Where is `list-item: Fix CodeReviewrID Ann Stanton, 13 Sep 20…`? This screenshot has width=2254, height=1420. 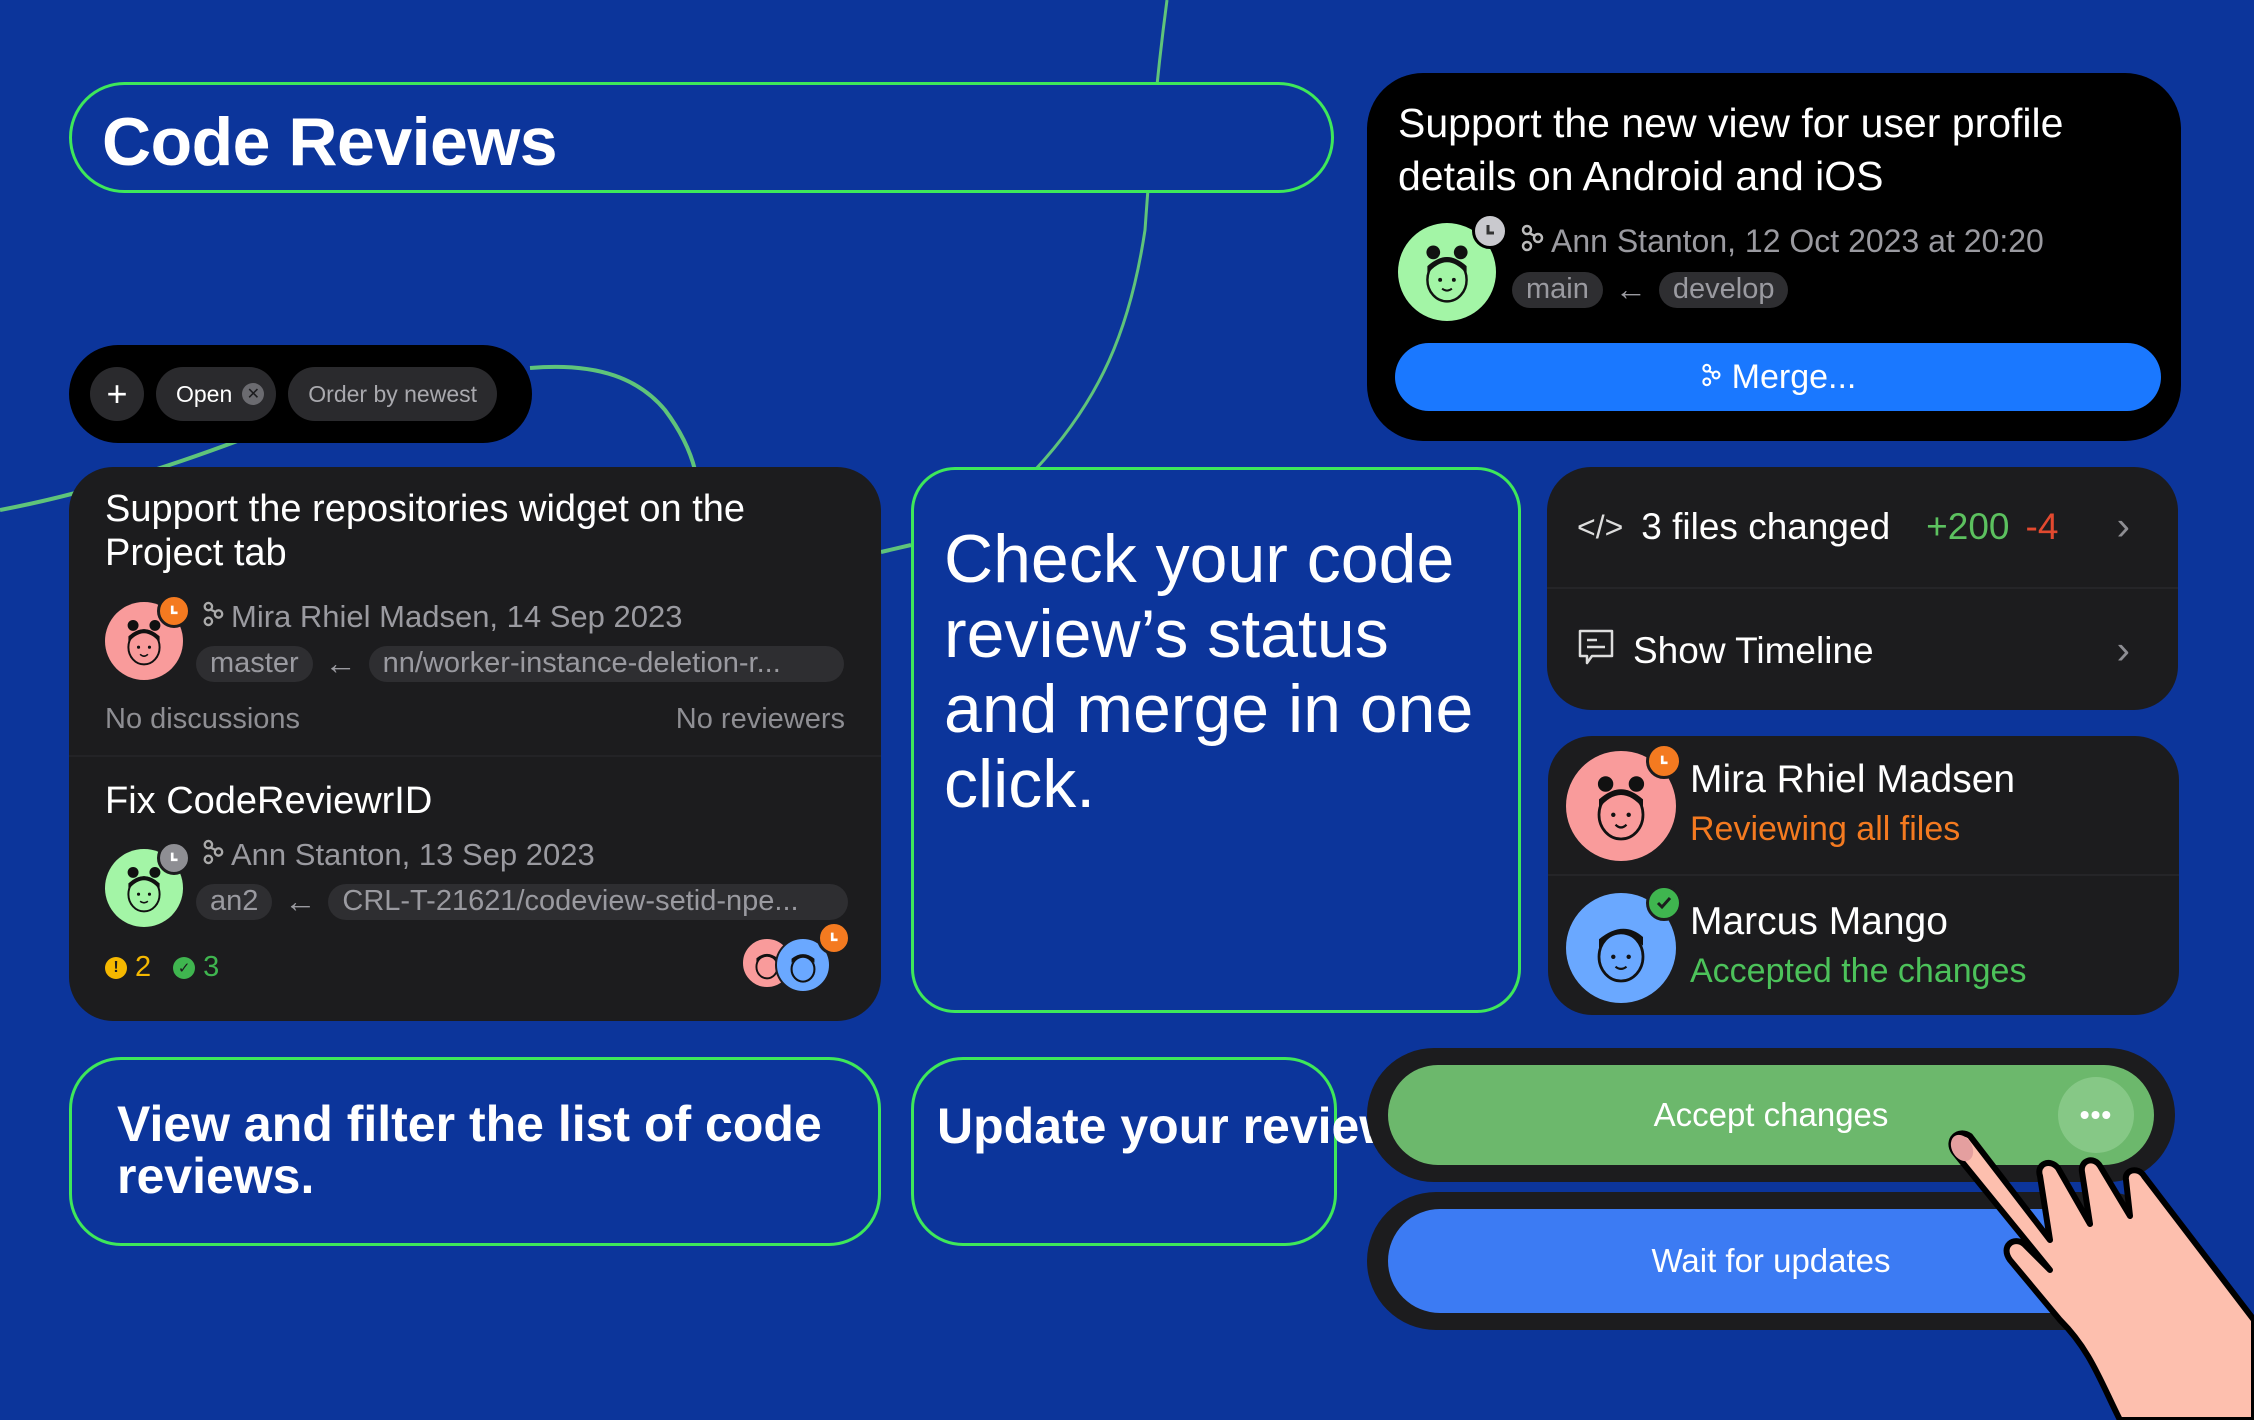
list-item: Fix CodeReviewrID Ann Stanton, 13 Sep 20… is located at coordinates (475, 890).